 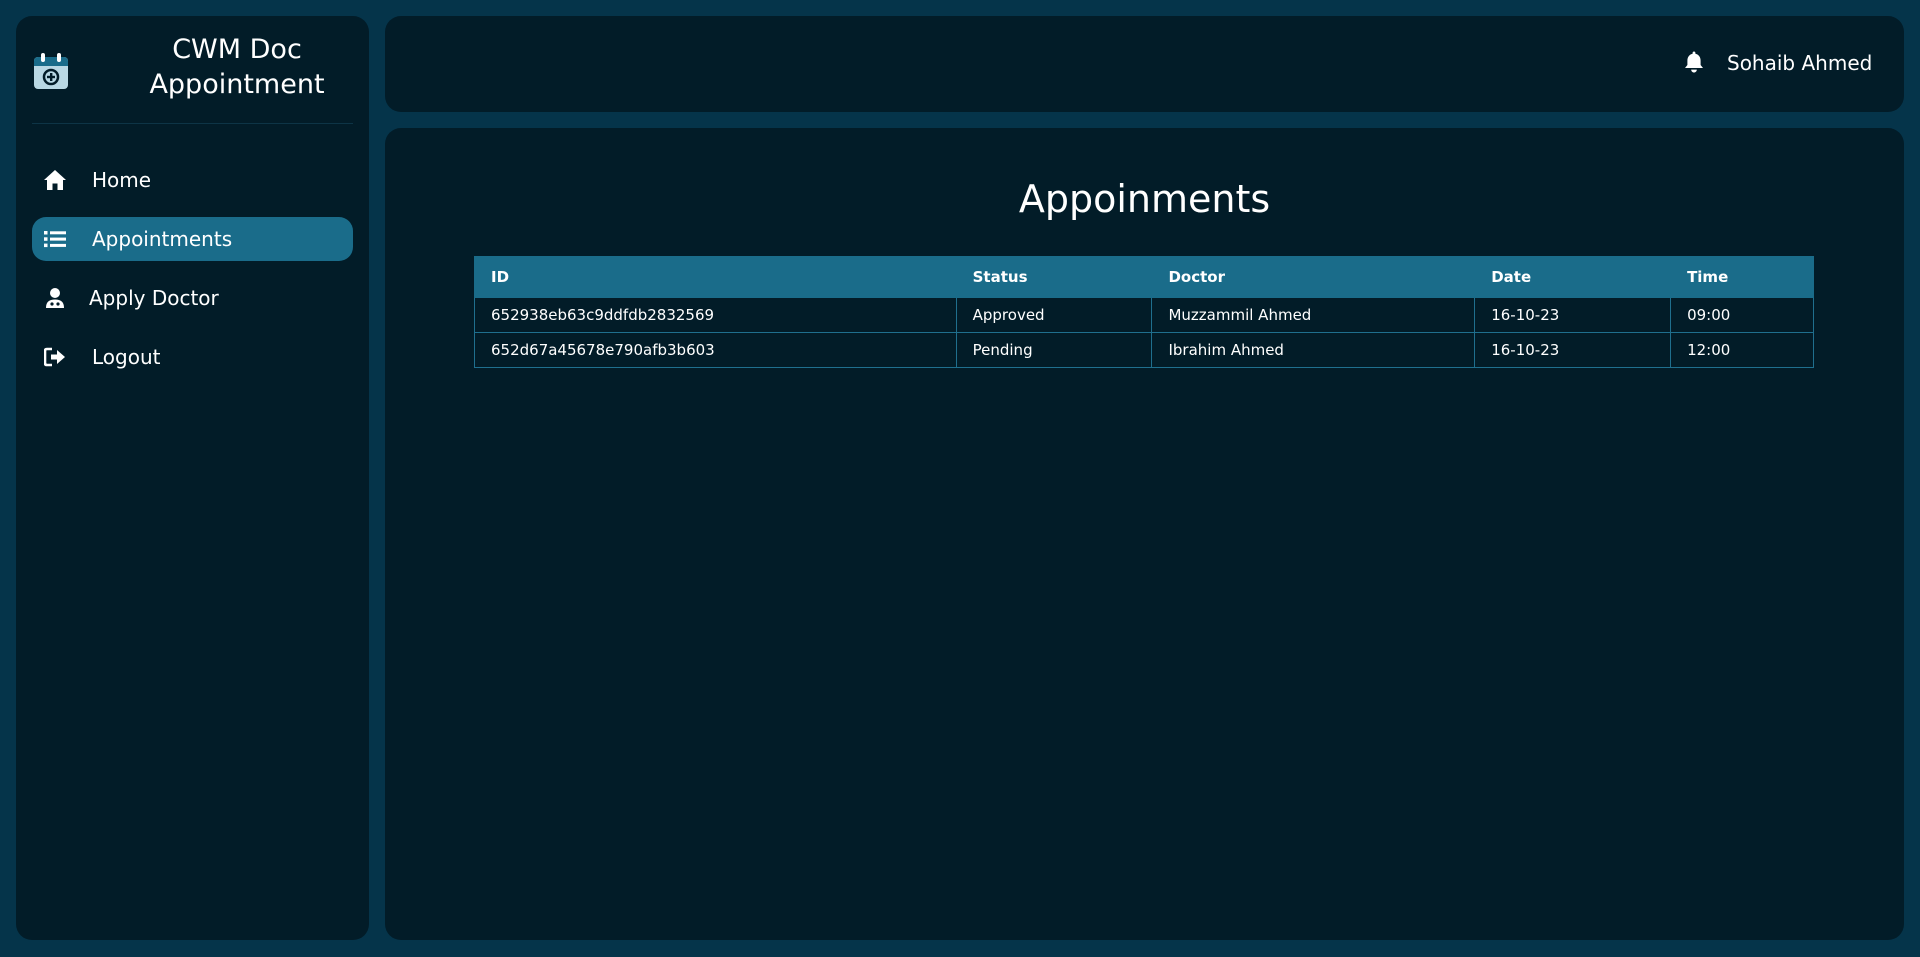 What do you see at coordinates (192, 357) in the screenshot?
I see `sidebar-item-logout: Logout` at bounding box center [192, 357].